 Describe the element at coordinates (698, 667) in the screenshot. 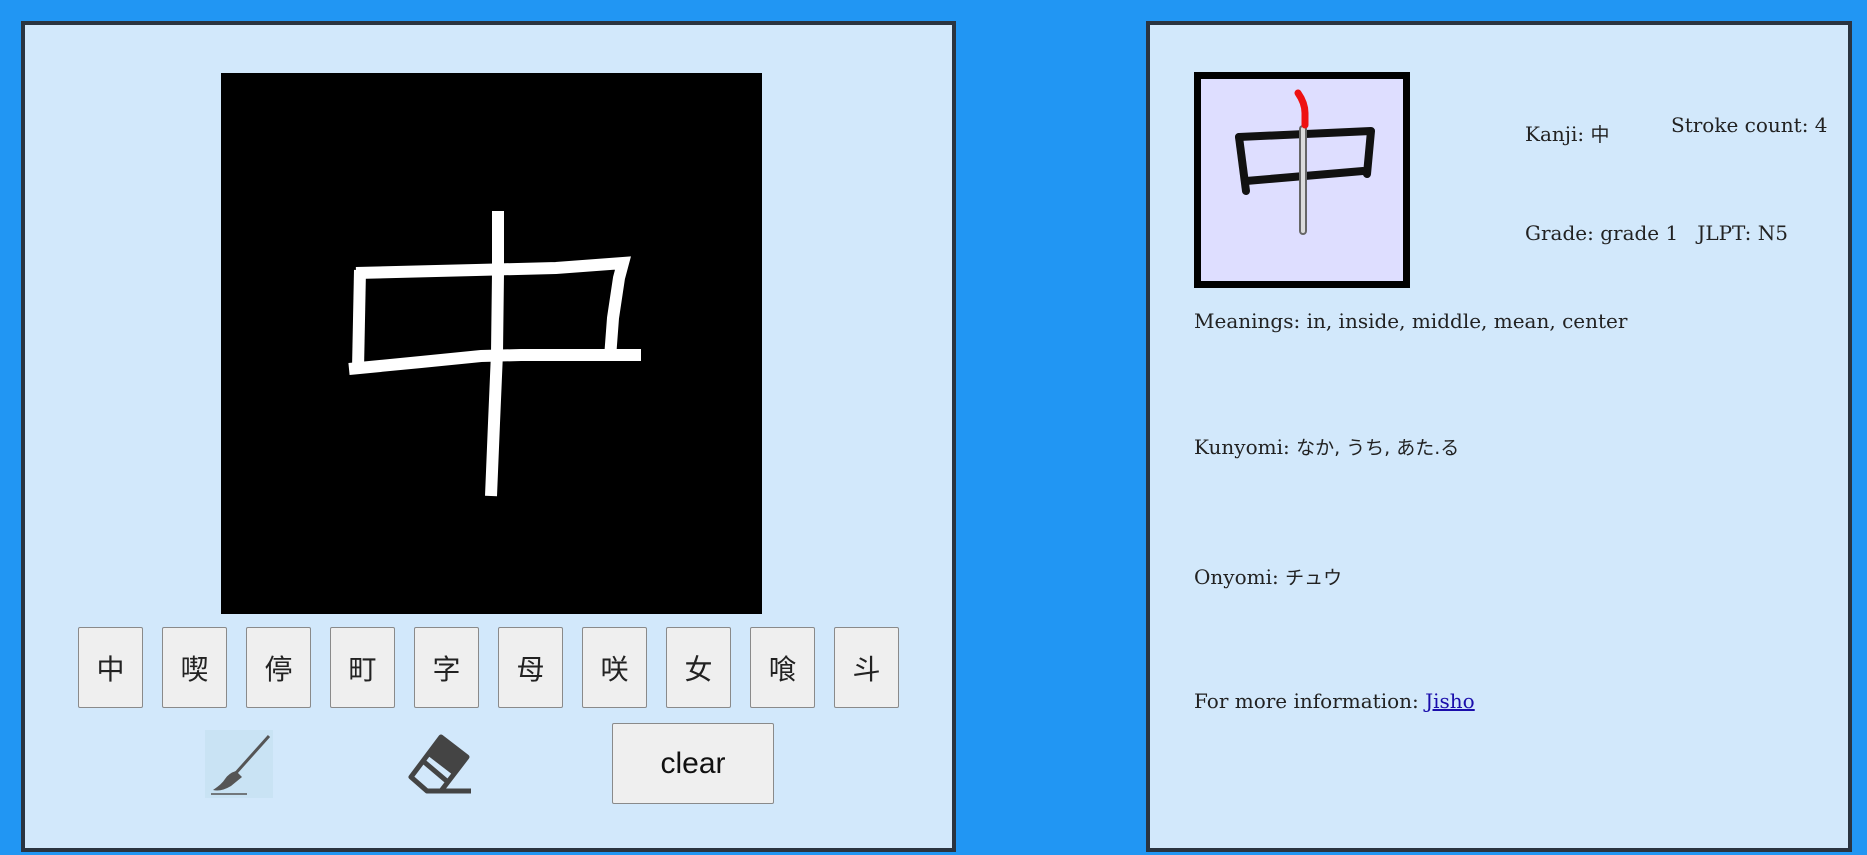

I see `candidate-button: 女` at that location.